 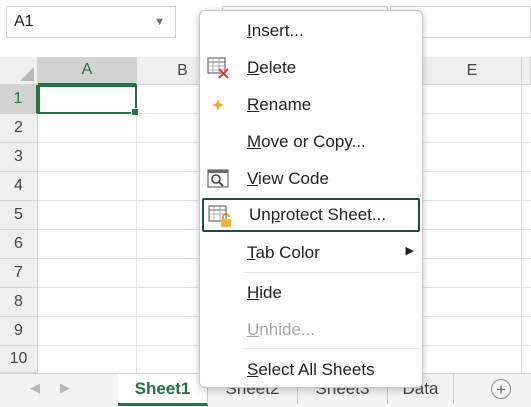 What do you see at coordinates (283, 252) in the screenshot?
I see `menu-item-label: Tab Color` at bounding box center [283, 252].